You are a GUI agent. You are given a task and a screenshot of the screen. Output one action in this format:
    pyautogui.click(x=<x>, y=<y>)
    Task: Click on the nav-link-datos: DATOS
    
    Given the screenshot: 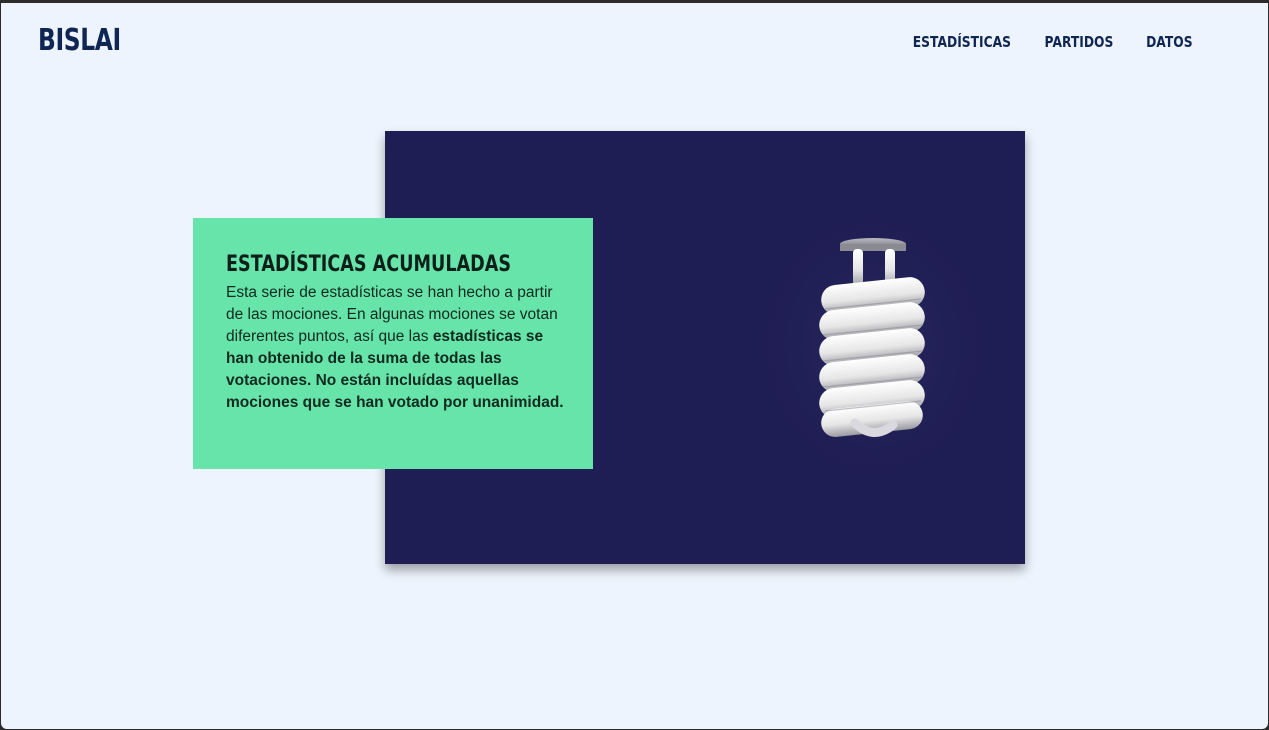 What is the action you would take?
    pyautogui.click(x=1169, y=42)
    